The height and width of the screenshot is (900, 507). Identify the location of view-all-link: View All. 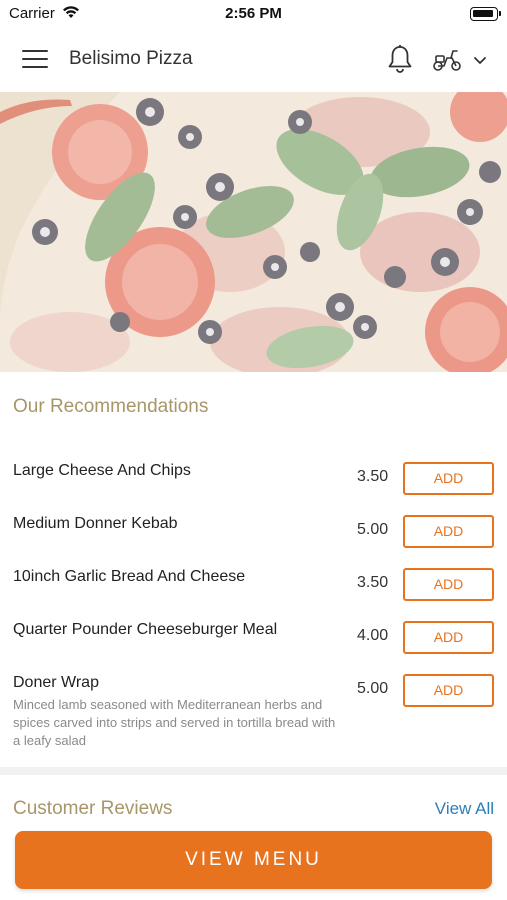
(464, 809).